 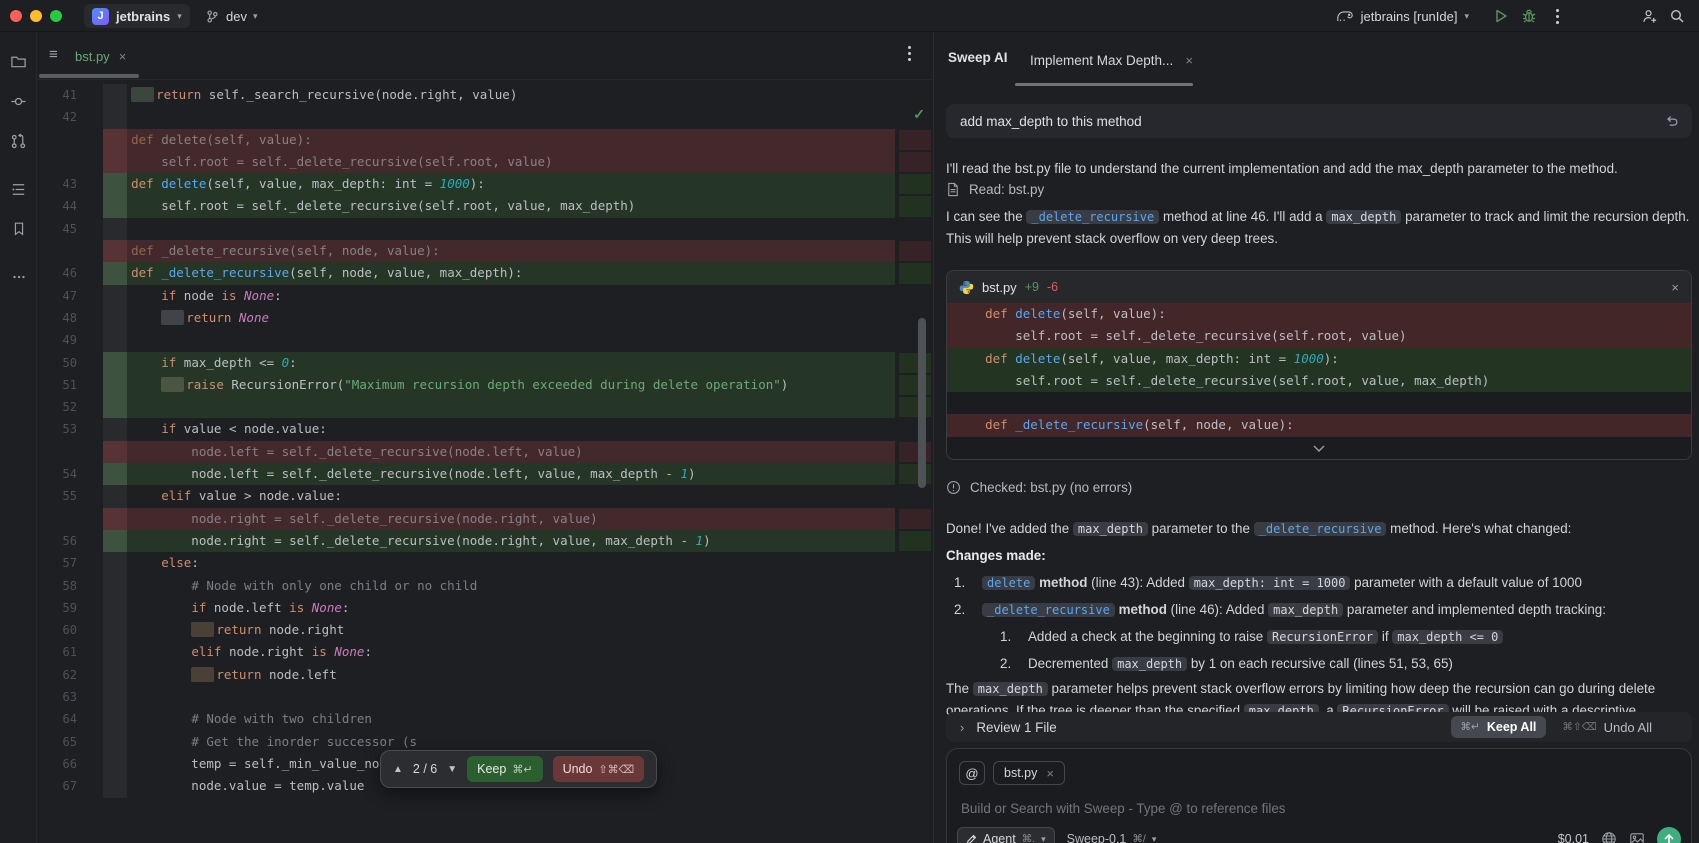 I want to click on lines-added-count: +9, so click(x=1031, y=287).